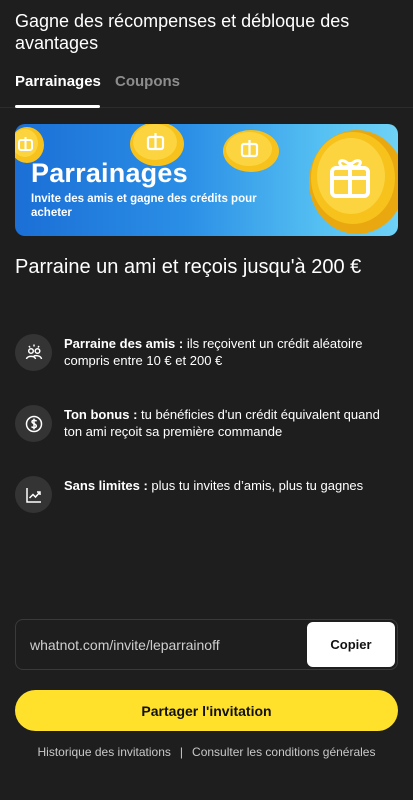 This screenshot has width=413, height=800. Describe the element at coordinates (33, 352) in the screenshot. I see `people-sparkle-icon` at that location.